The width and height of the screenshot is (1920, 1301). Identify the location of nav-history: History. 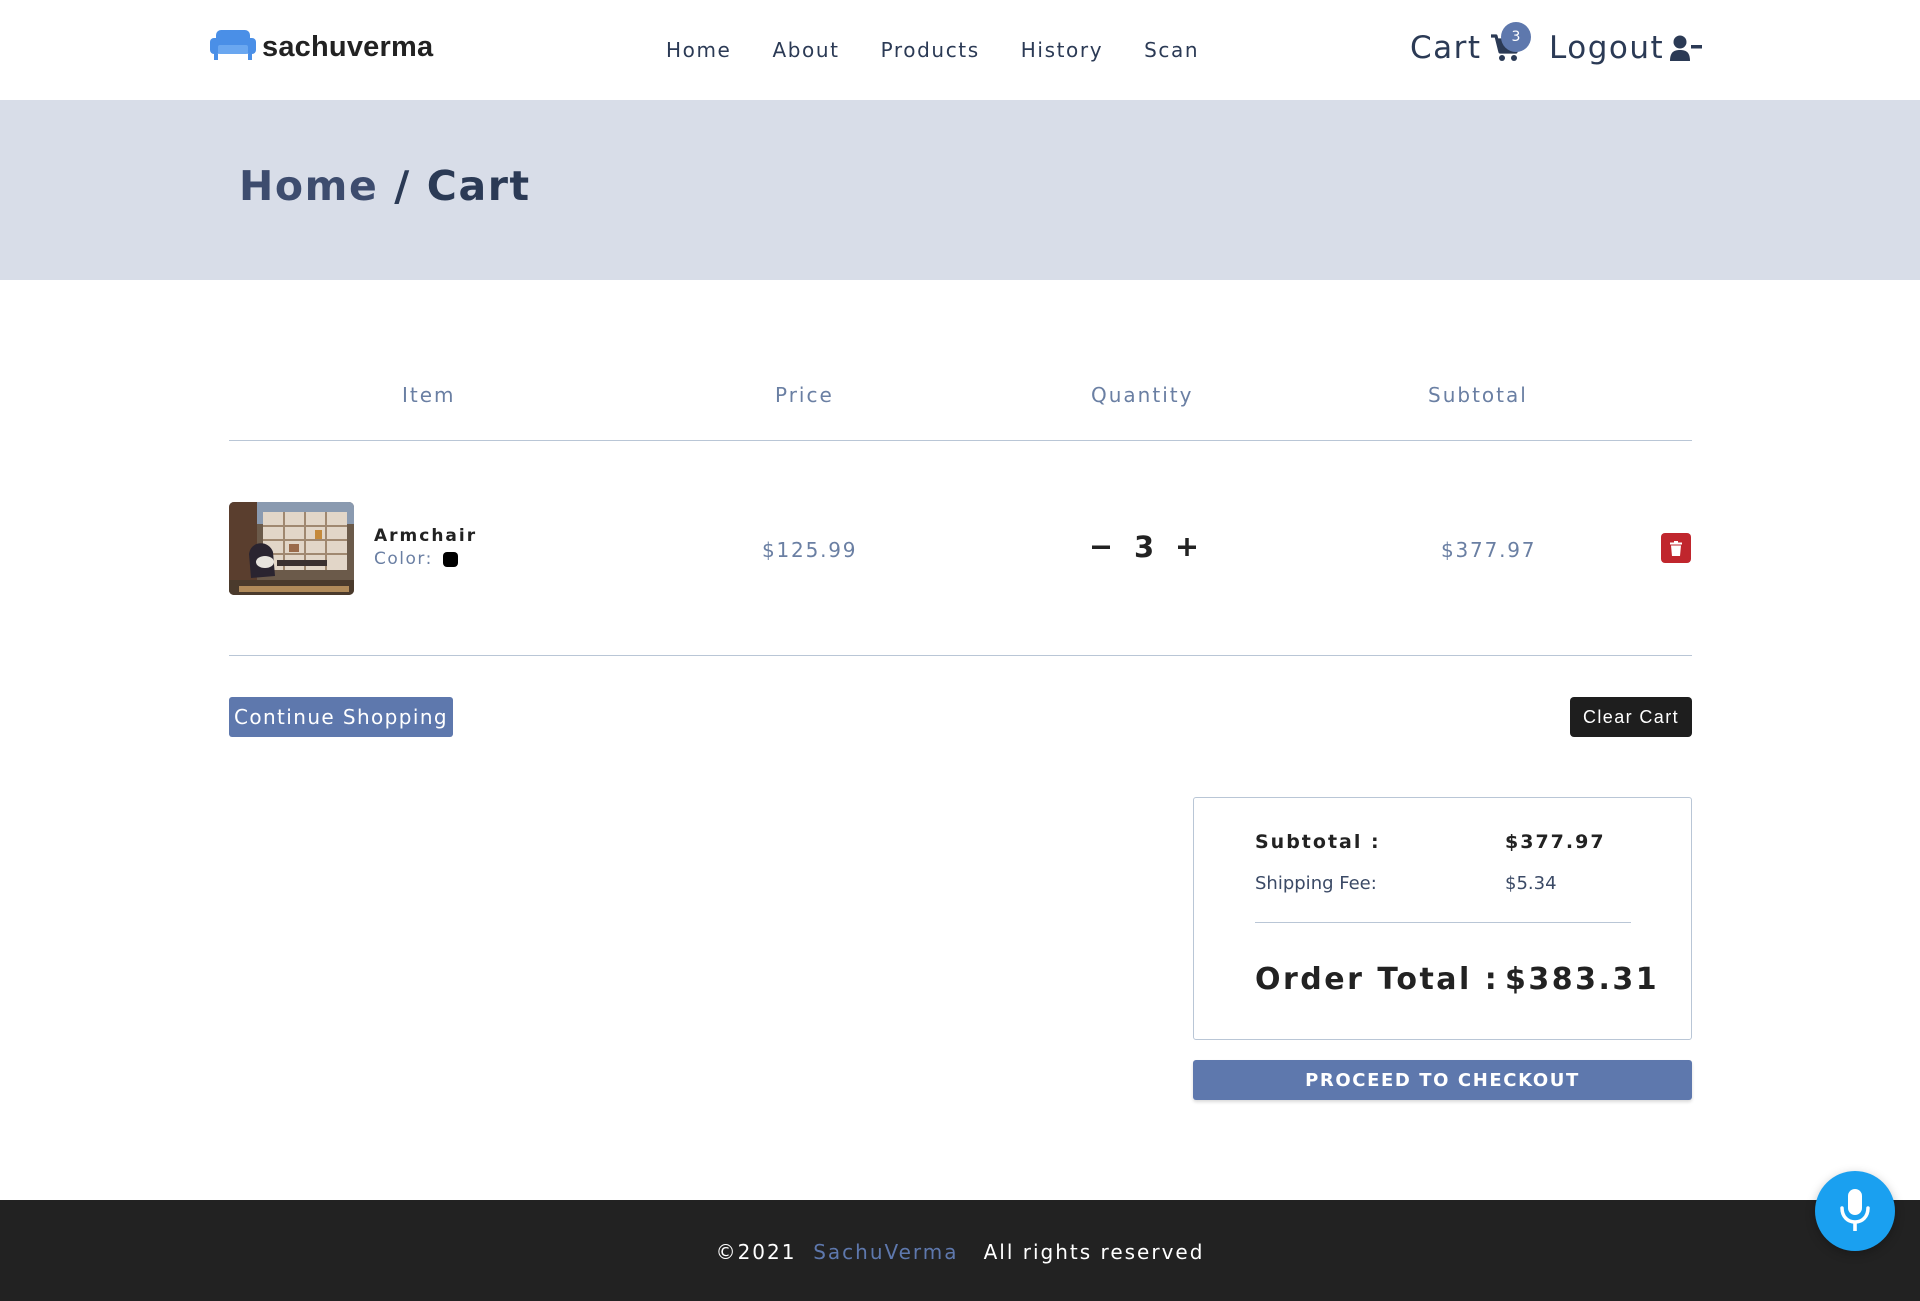
(1062, 50).